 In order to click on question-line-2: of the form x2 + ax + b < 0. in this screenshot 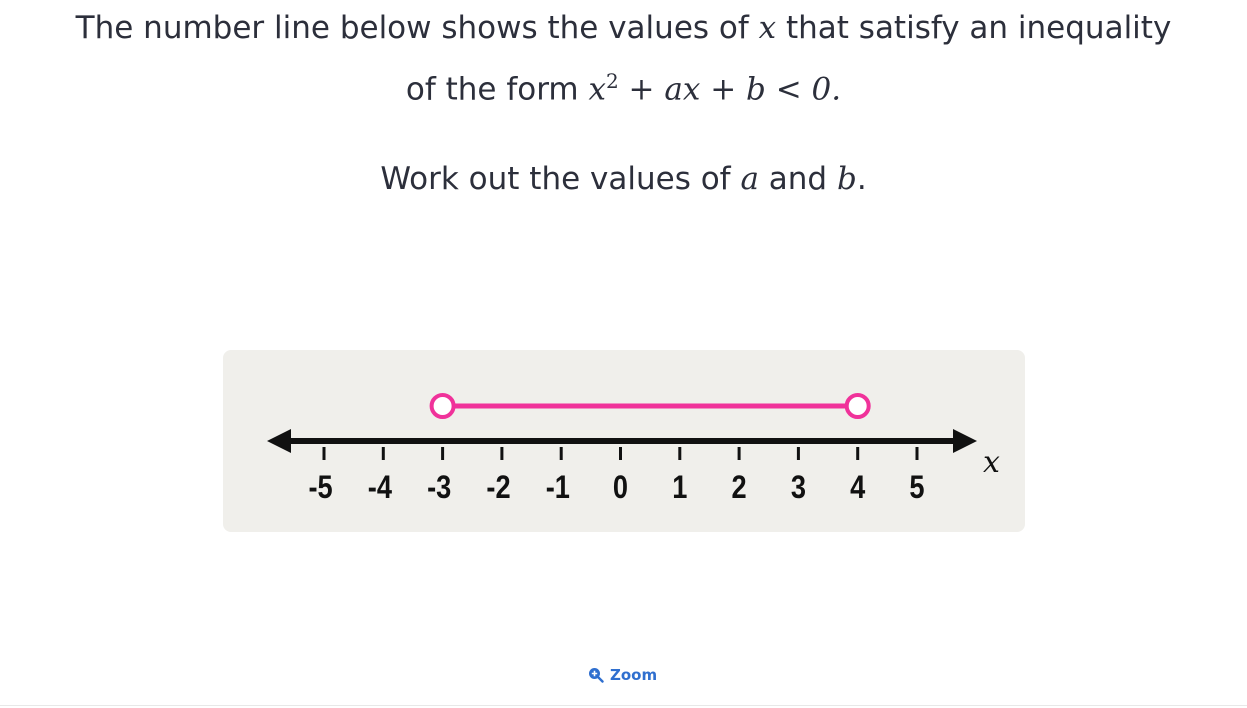, I will do `click(623, 85)`.